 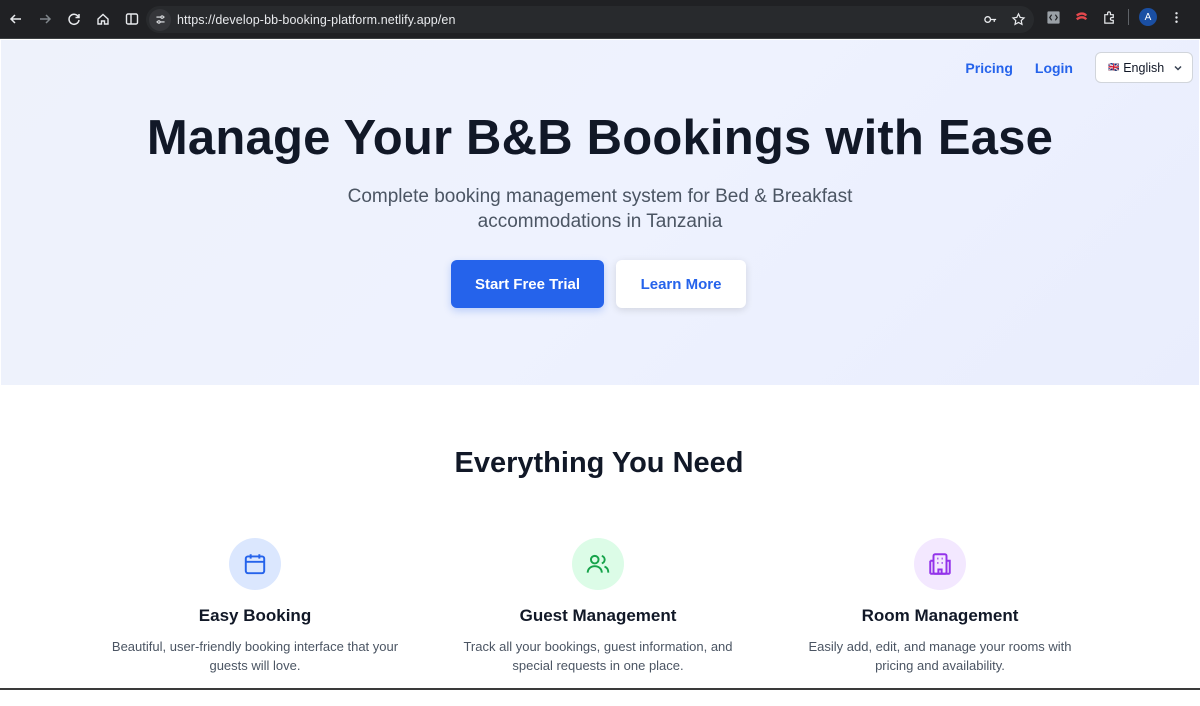 I want to click on side-panel-button, so click(x=132, y=19).